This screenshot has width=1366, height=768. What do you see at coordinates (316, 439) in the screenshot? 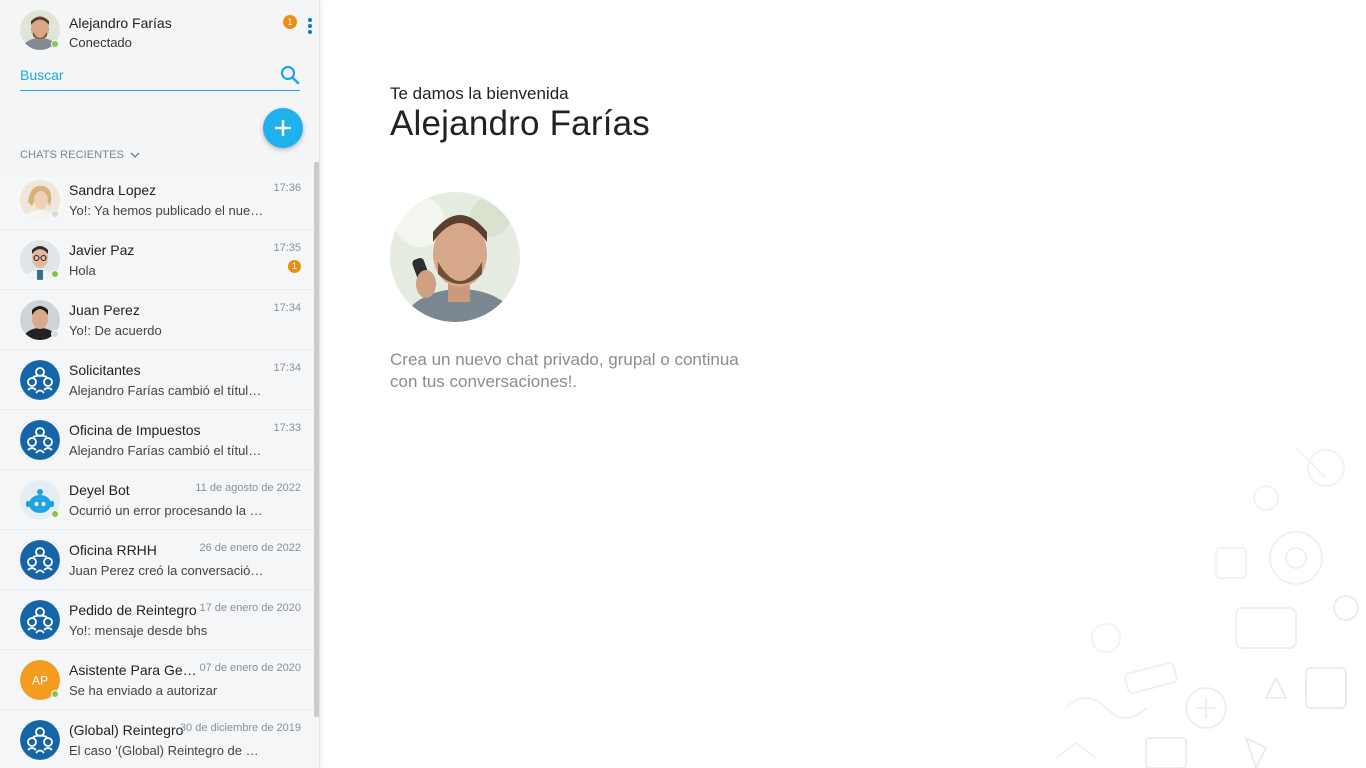
I see `sidebar-scrollbar` at bounding box center [316, 439].